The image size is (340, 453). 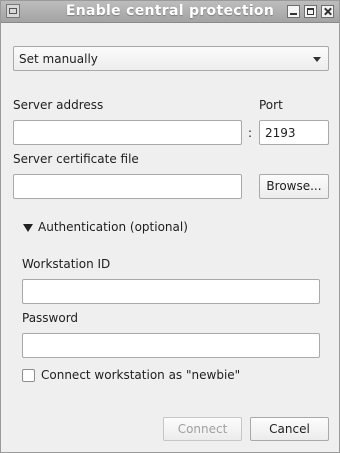 What do you see at coordinates (310, 11) in the screenshot?
I see `maximize-icon` at bounding box center [310, 11].